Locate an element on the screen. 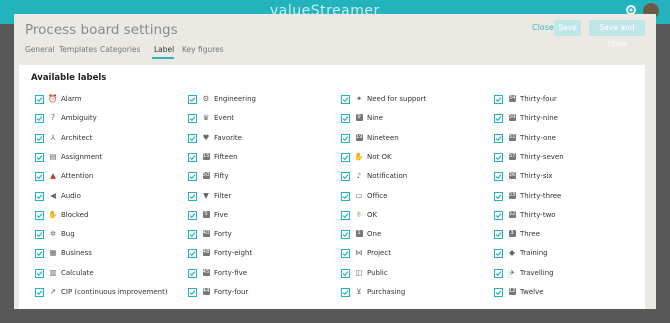  label-name: Assignment is located at coordinates (82, 157).